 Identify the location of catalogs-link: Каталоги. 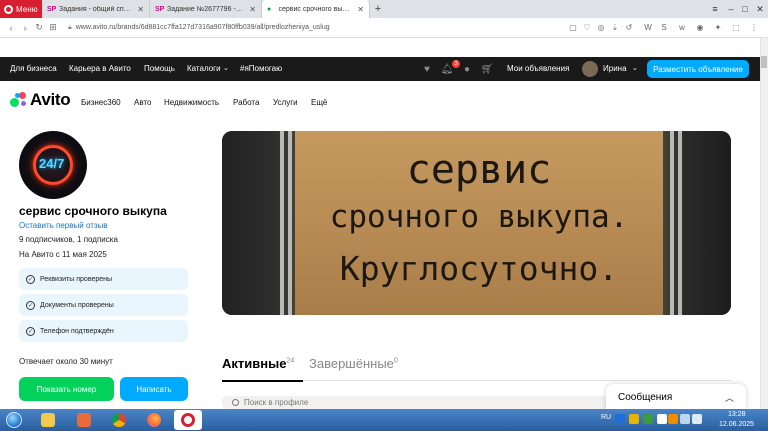
(204, 68).